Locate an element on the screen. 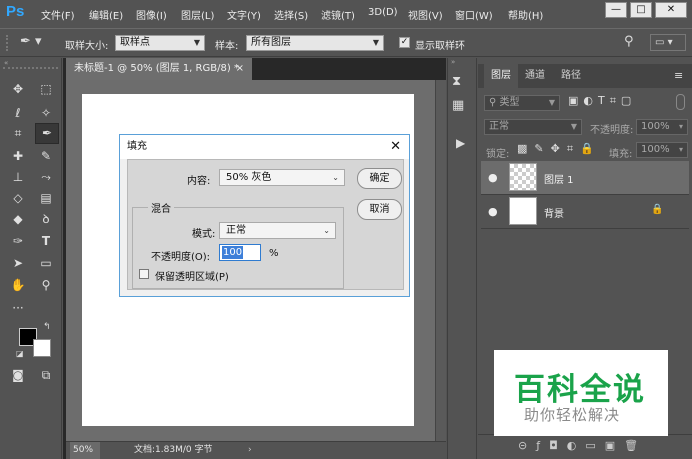  menu-3d: 3D(D) is located at coordinates (383, 12).